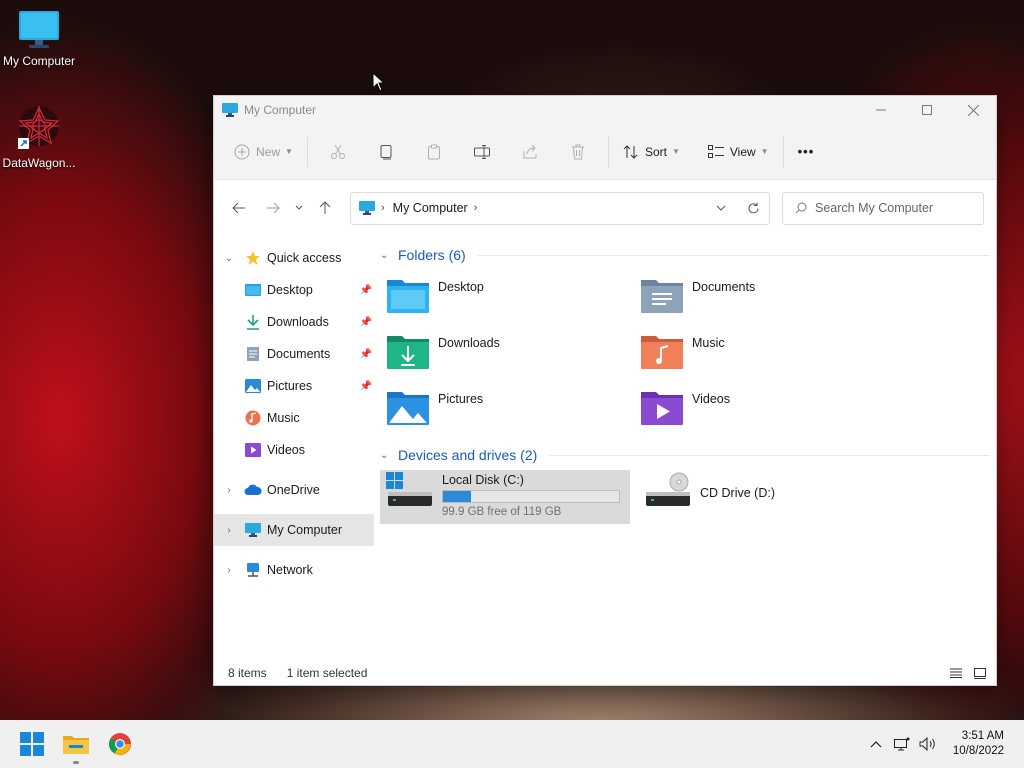 This screenshot has height=768, width=1024. I want to click on minimize-button, so click(881, 110).